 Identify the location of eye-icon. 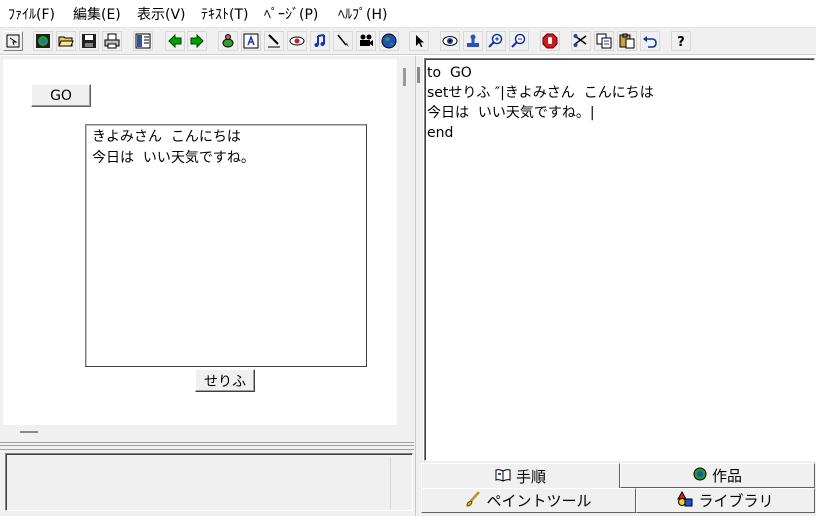
(450, 41).